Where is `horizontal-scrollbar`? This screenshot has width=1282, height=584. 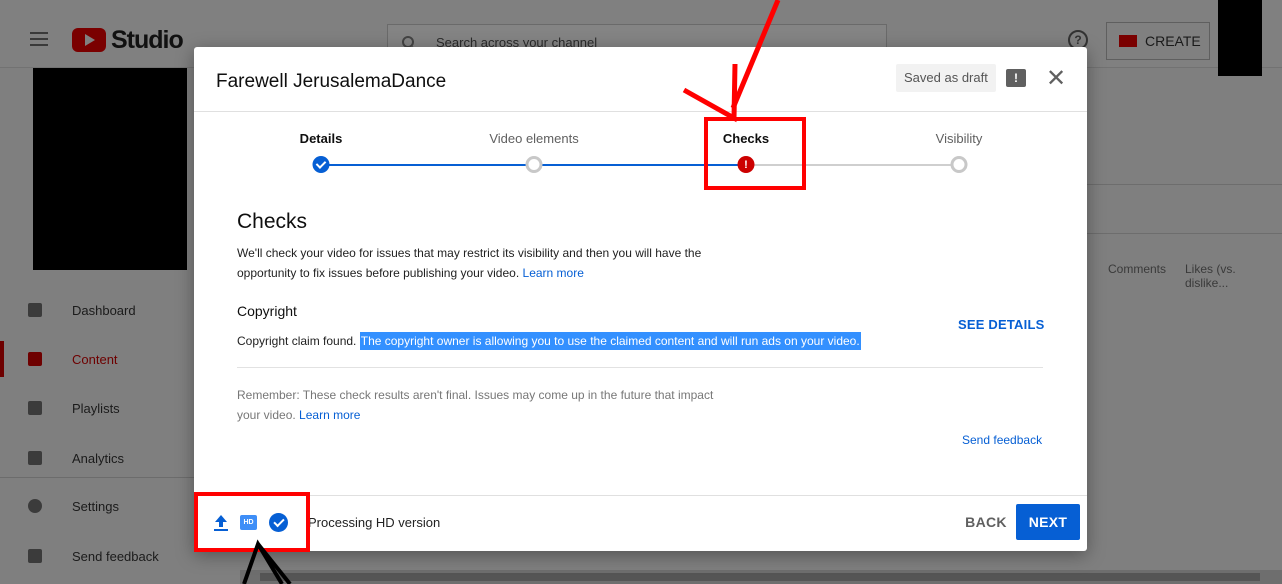 horizontal-scrollbar is located at coordinates (761, 577).